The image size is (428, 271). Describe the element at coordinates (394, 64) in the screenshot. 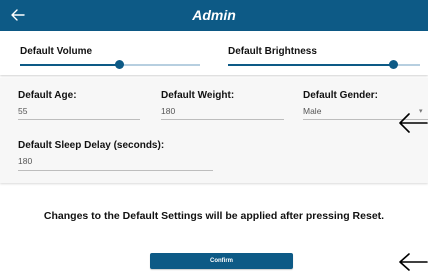

I see `brightness-thumb` at that location.